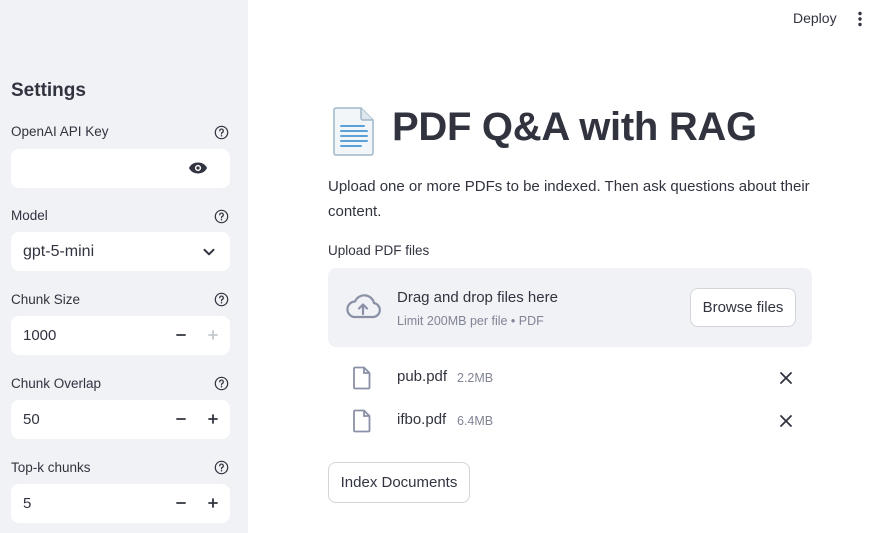 This screenshot has height=533, width=880. I want to click on chunk-overlap-value: 50, so click(31, 419).